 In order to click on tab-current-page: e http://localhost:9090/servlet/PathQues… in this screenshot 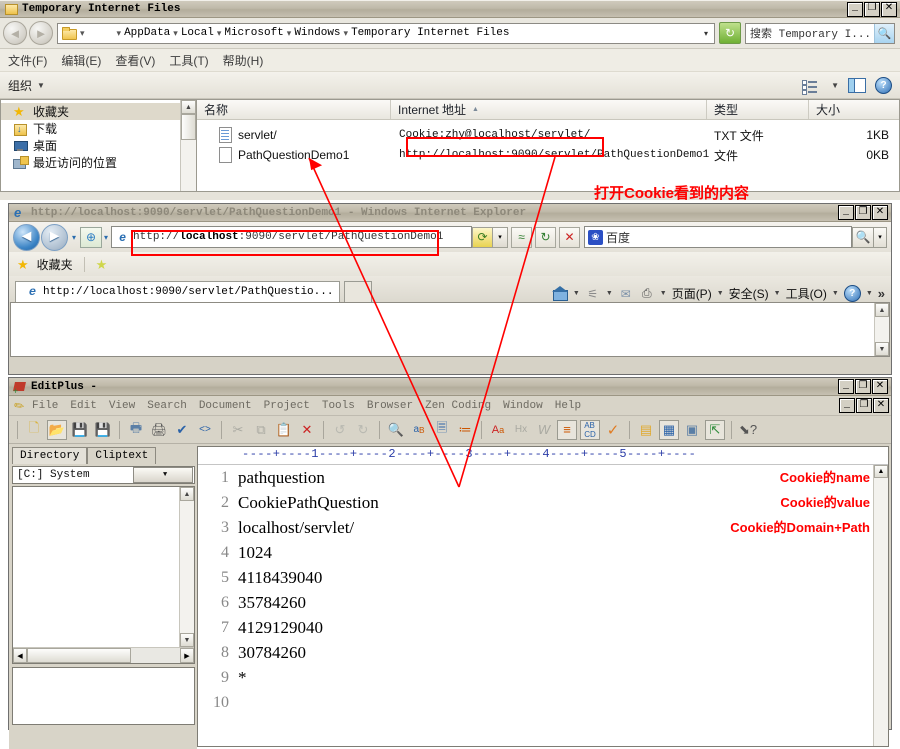, I will do `click(178, 291)`.